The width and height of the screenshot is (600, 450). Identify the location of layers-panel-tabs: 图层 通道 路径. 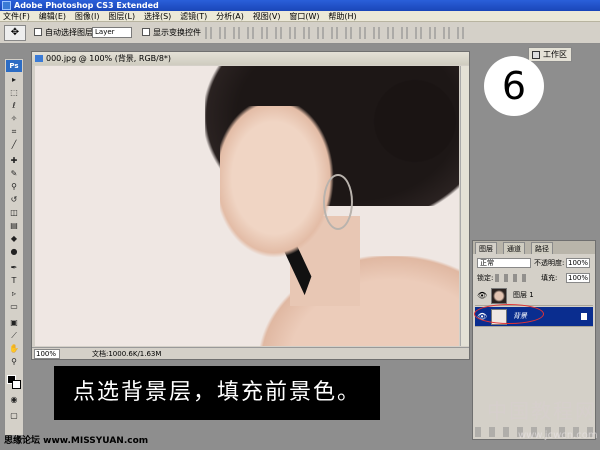
(534, 247).